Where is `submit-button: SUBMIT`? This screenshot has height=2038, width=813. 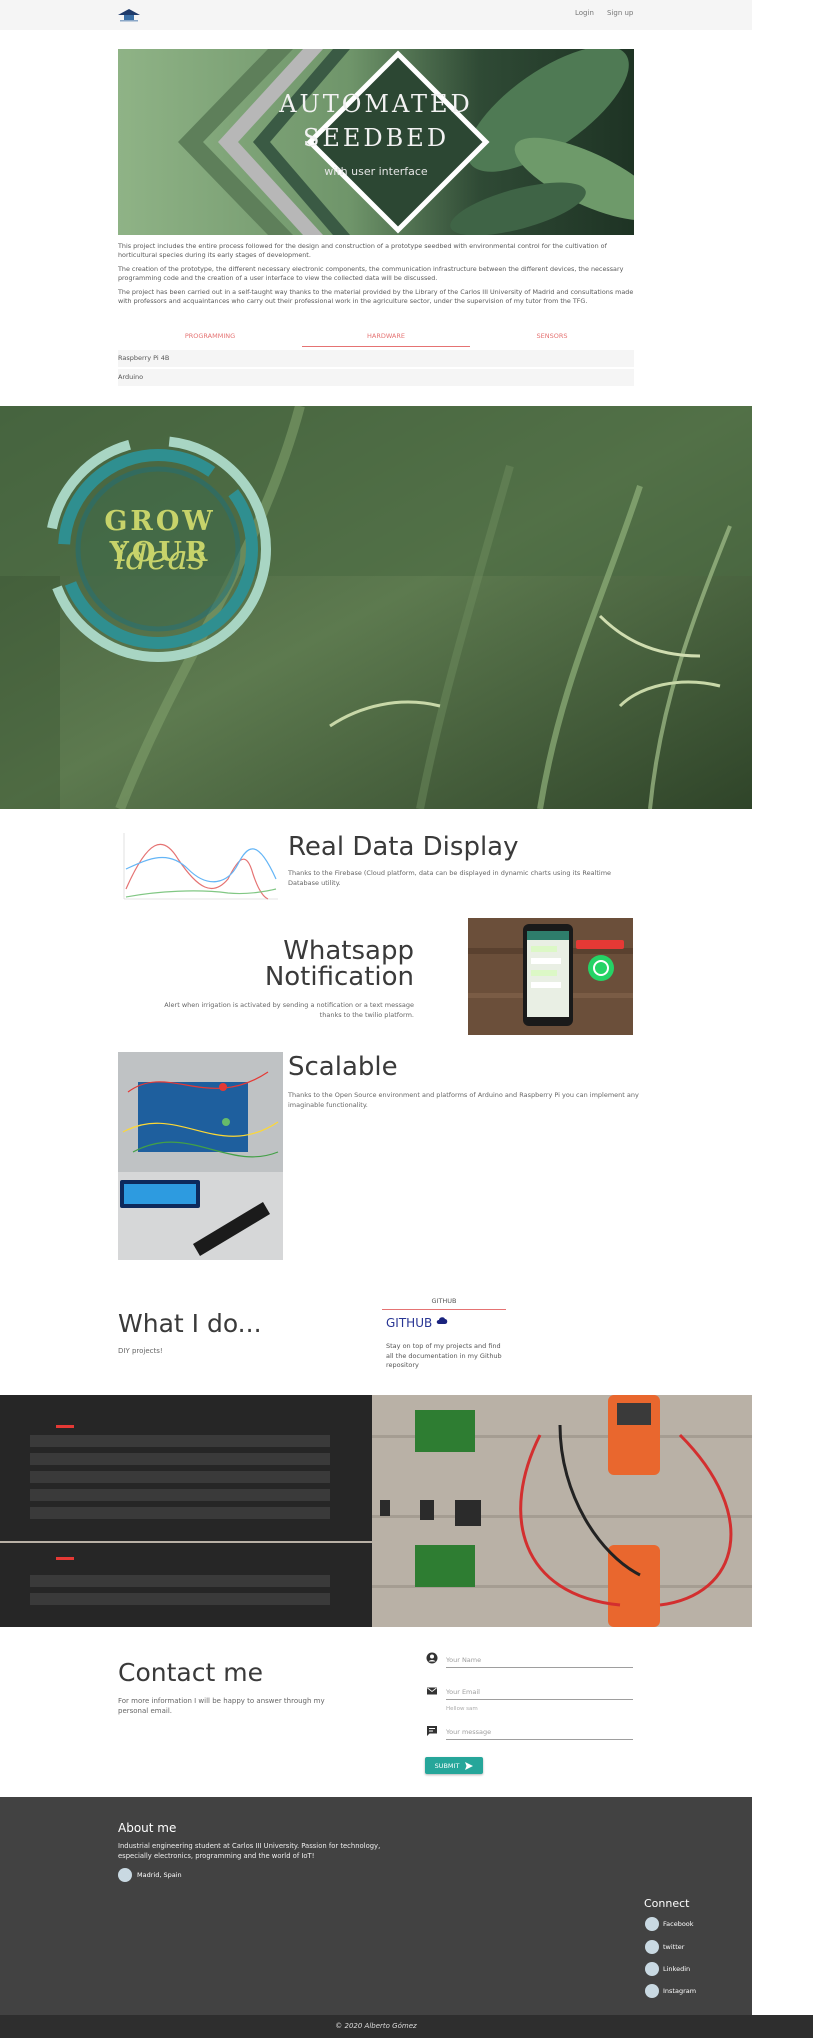 submit-button: SUBMIT is located at coordinates (454, 1765).